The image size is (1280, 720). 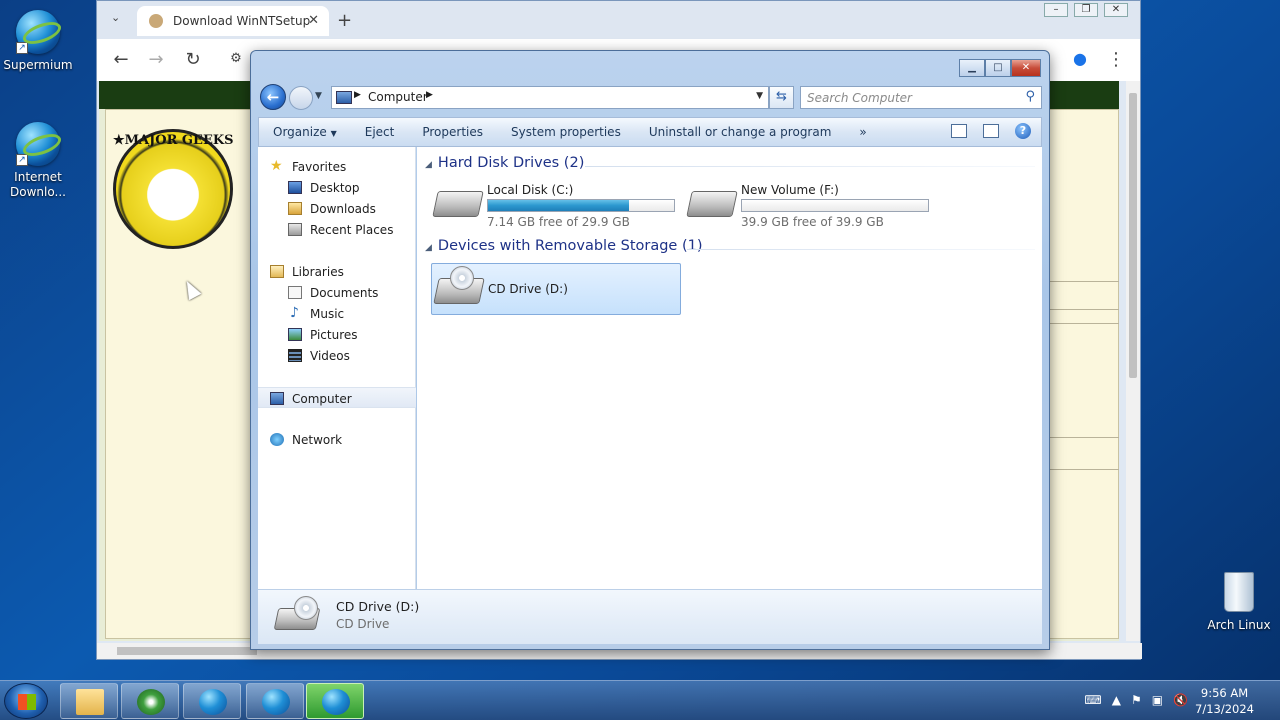 What do you see at coordinates (564, 246) in the screenshot?
I see `group-header-removable: ◢ Devices with Removable Storage (1)` at bounding box center [564, 246].